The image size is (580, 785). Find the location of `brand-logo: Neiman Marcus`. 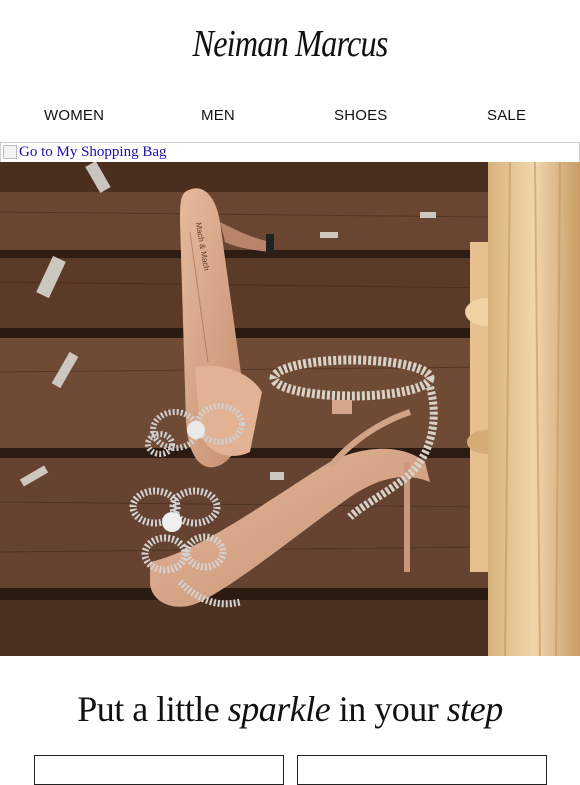

brand-logo: Neiman Marcus is located at coordinates (290, 44).